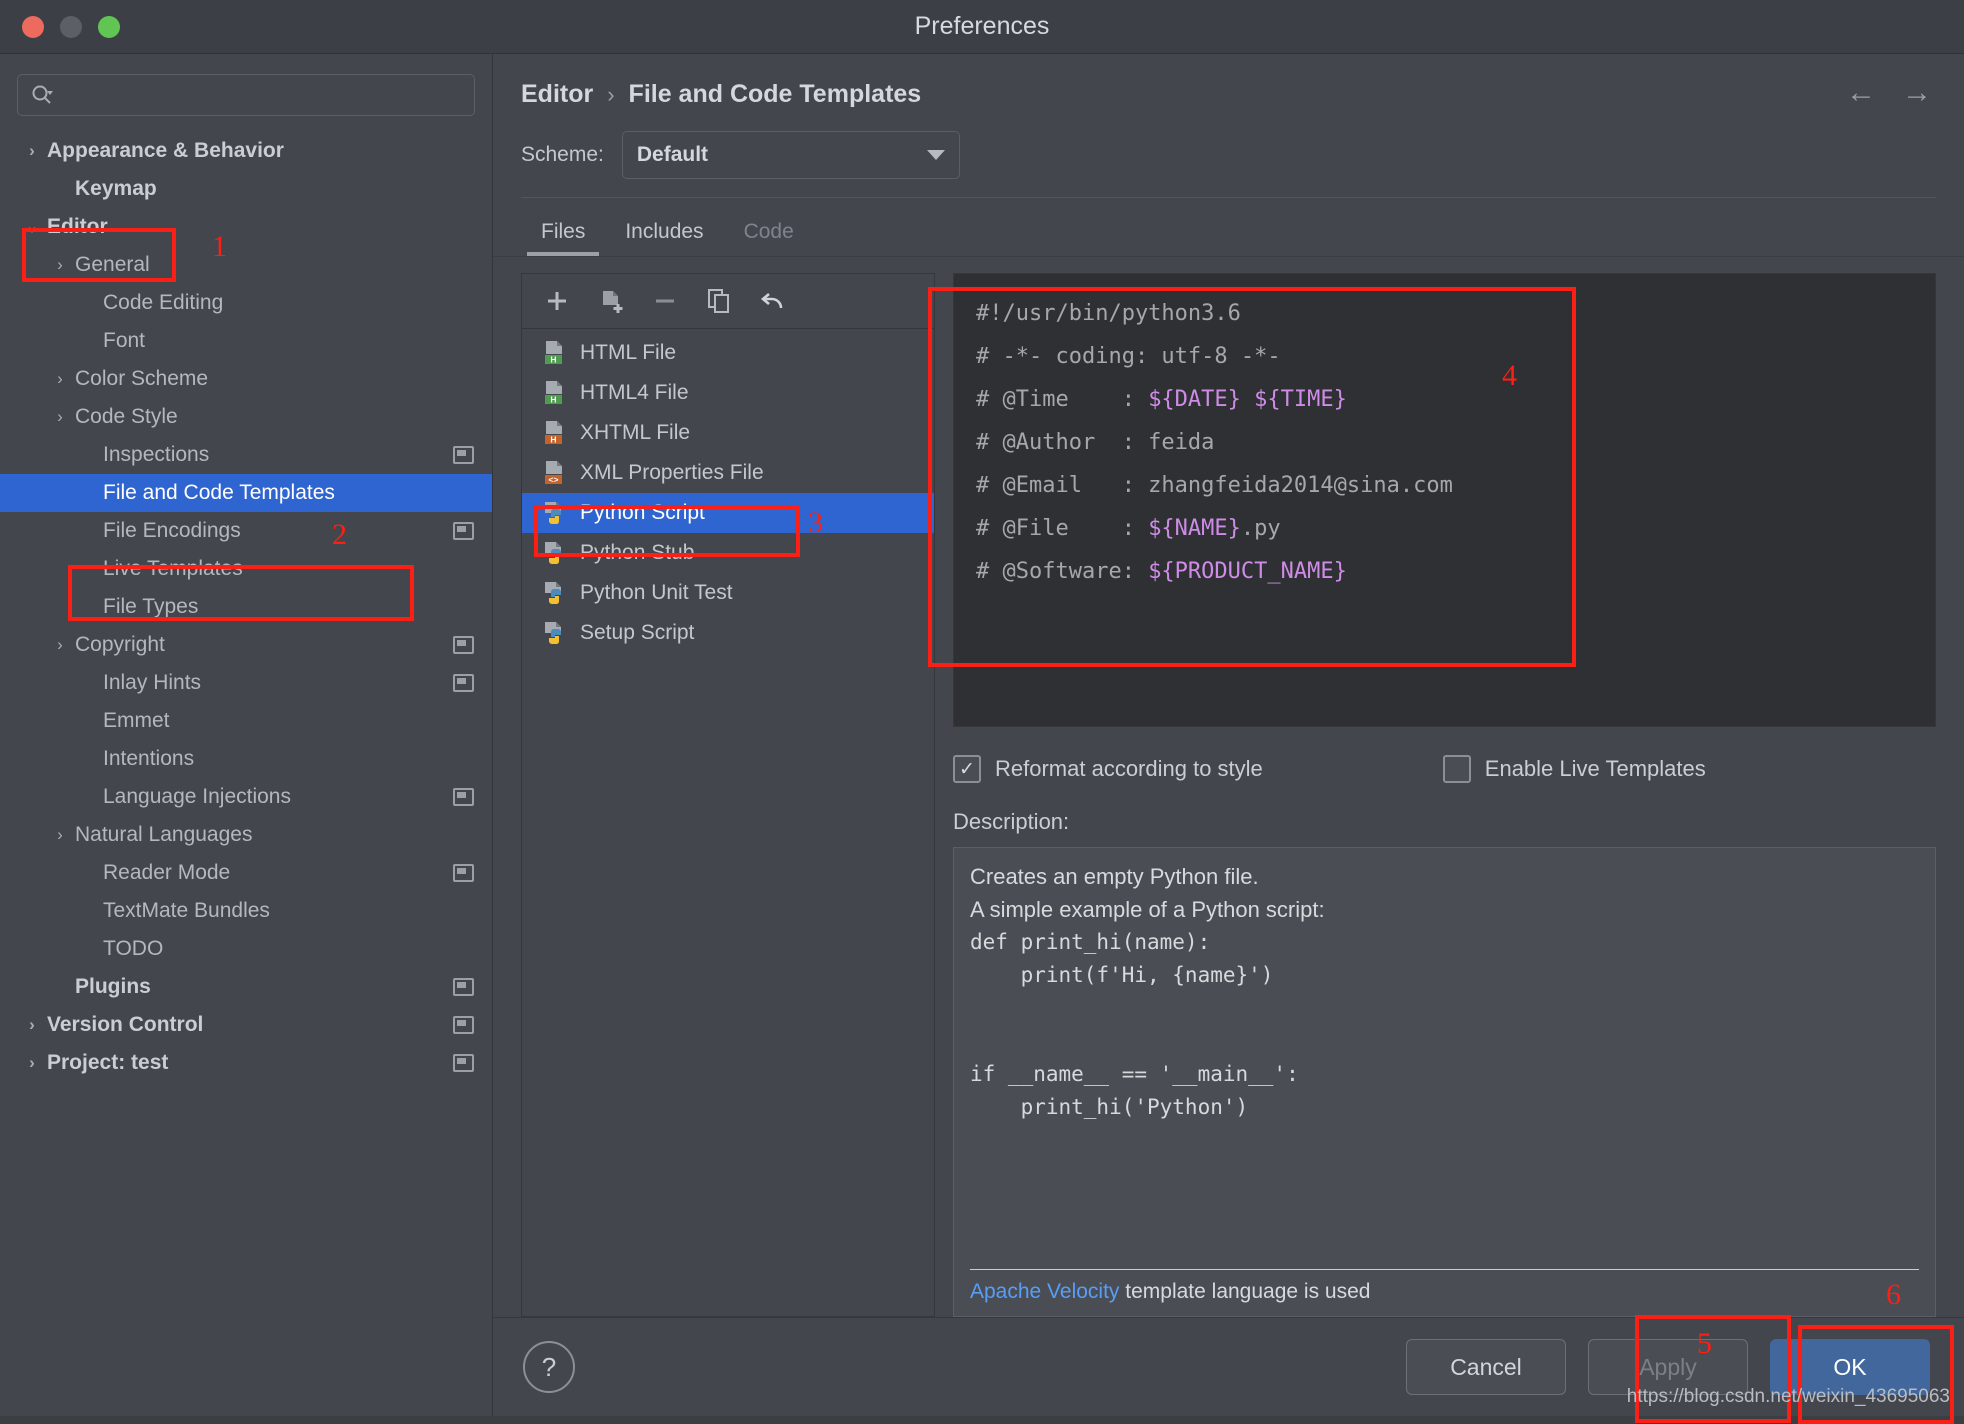 The width and height of the screenshot is (1964, 1424). What do you see at coordinates (642, 512) in the screenshot?
I see `file-list-item-label: Python Script` at bounding box center [642, 512].